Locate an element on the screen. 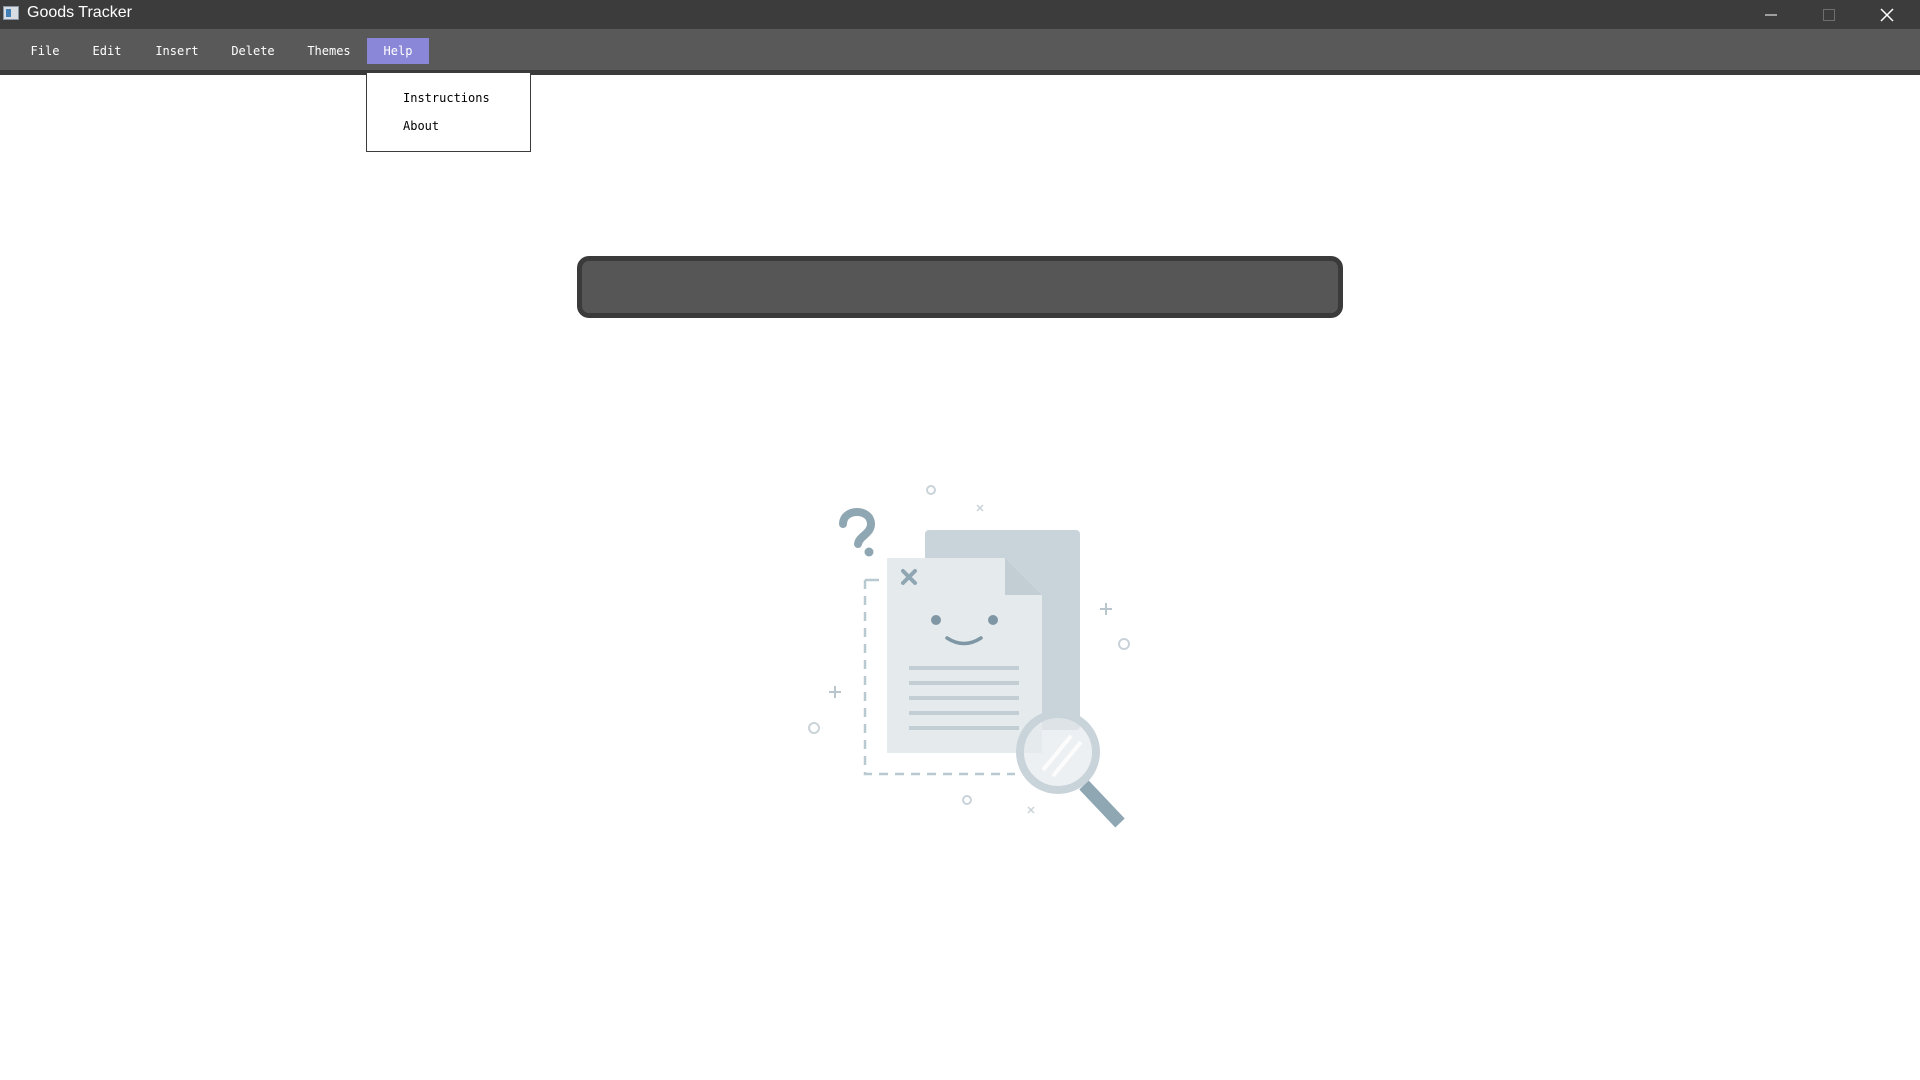  app-icon is located at coordinates (11, 13).